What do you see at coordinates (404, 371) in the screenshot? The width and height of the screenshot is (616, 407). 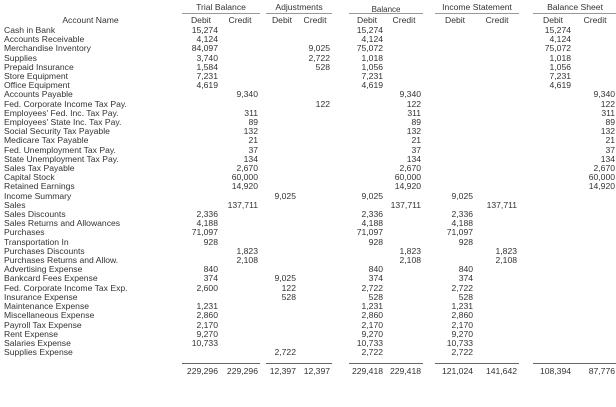 I see `total-atb-credit: 229,418` at bounding box center [404, 371].